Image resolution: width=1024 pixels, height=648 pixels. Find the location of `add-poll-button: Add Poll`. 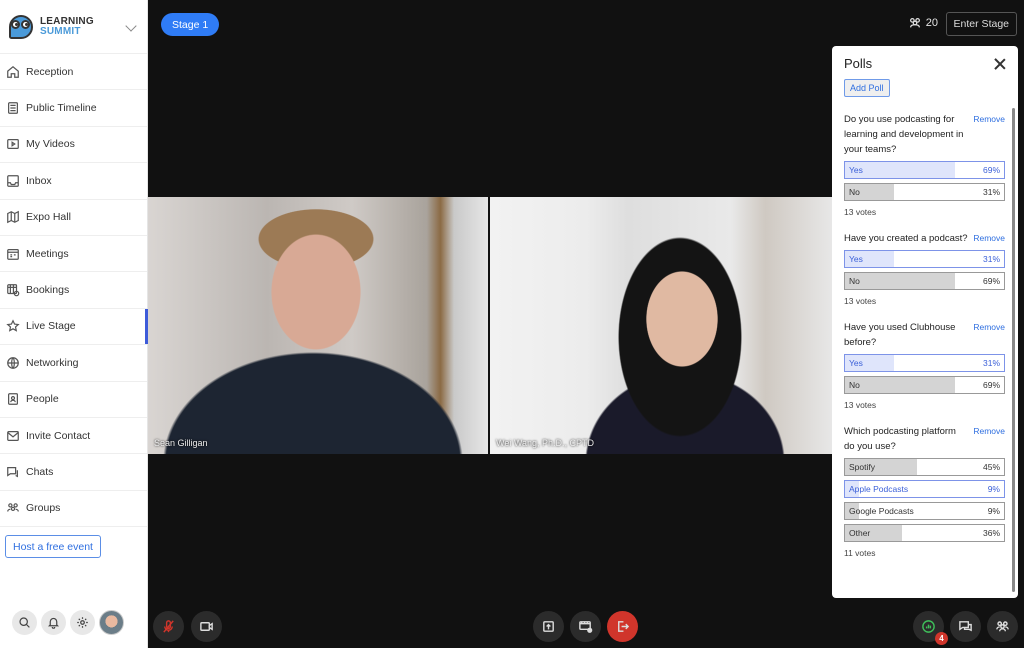

add-poll-button: Add Poll is located at coordinates (867, 88).